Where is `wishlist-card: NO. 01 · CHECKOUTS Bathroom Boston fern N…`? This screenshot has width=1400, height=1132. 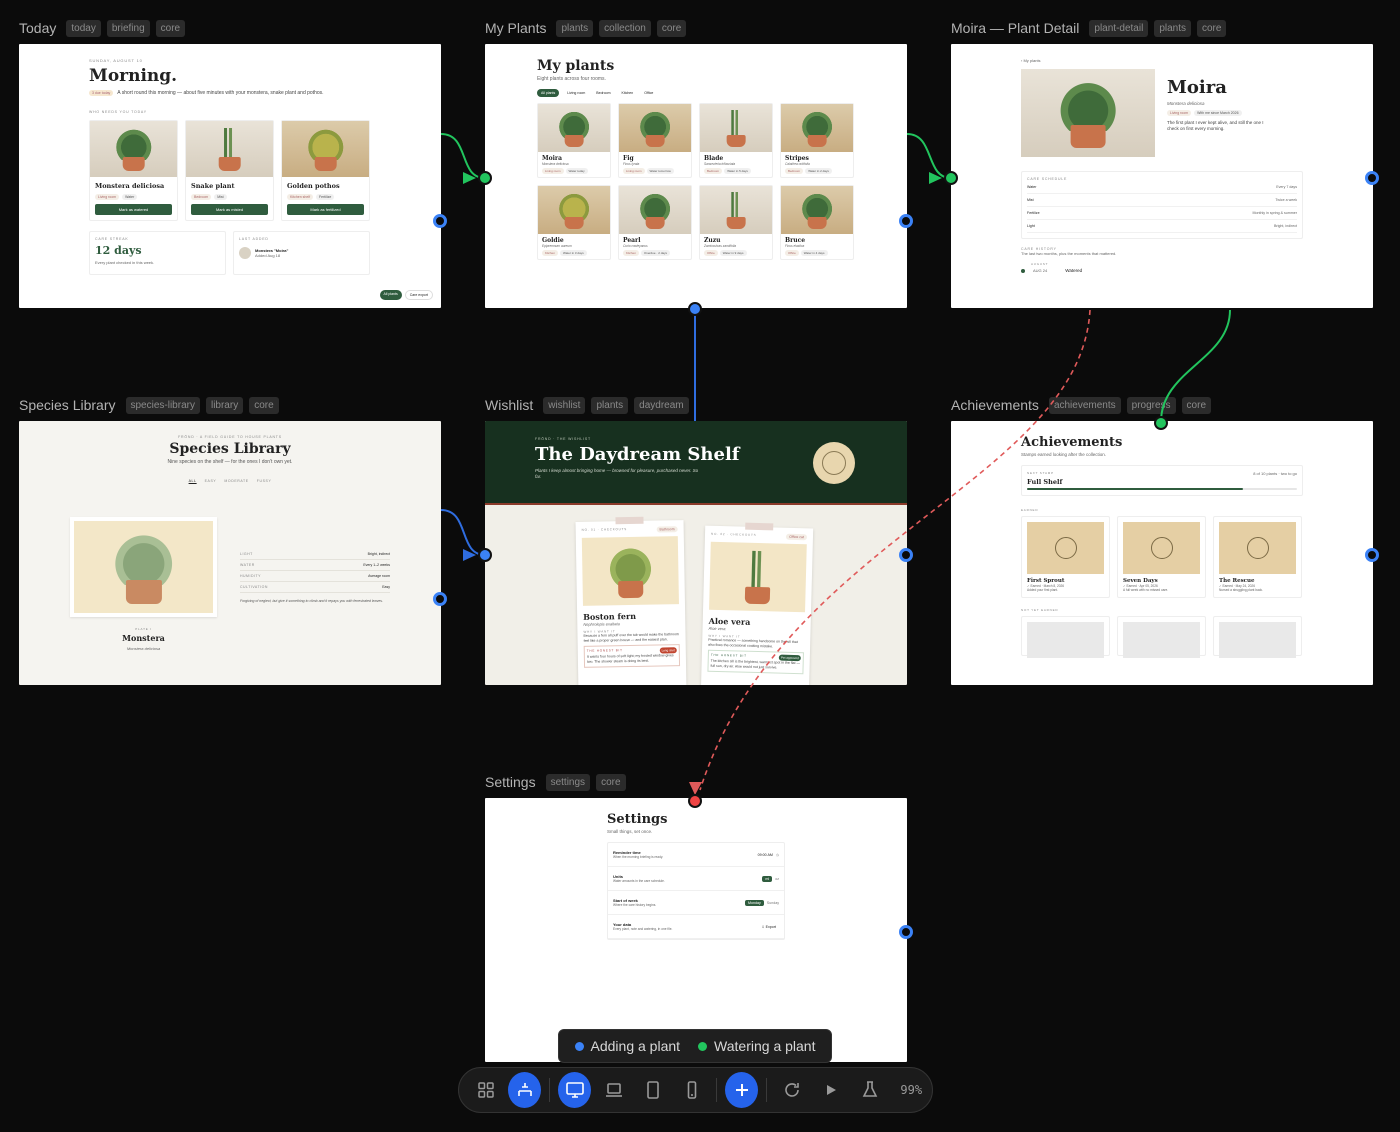
wishlist-card: NO. 01 · CHECKOUTS Bathroom Boston fern N… is located at coordinates (631, 600).